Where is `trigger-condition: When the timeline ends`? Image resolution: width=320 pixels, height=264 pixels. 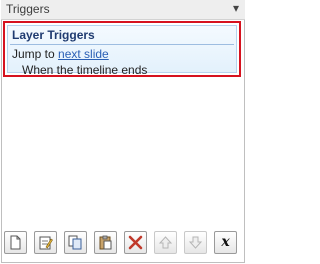 trigger-condition: When the timeline ends is located at coordinates (84, 70).